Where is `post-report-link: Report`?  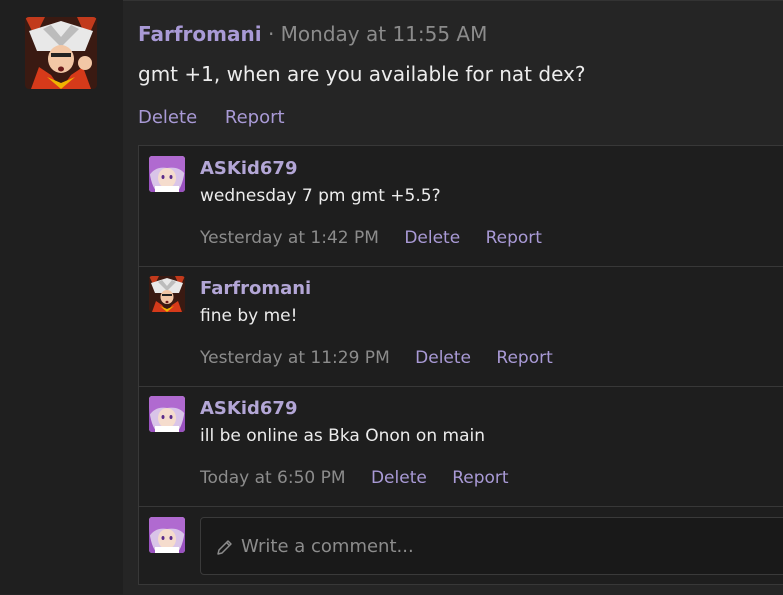 post-report-link: Report is located at coordinates (255, 117).